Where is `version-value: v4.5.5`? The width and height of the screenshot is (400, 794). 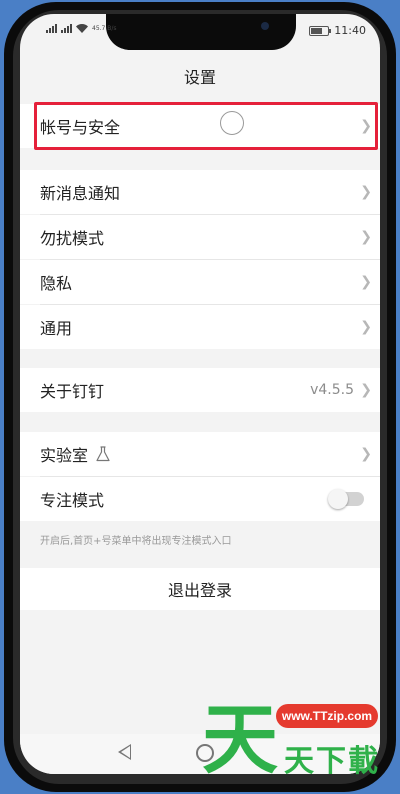
version-value: v4.5.5 is located at coordinates (332, 390).